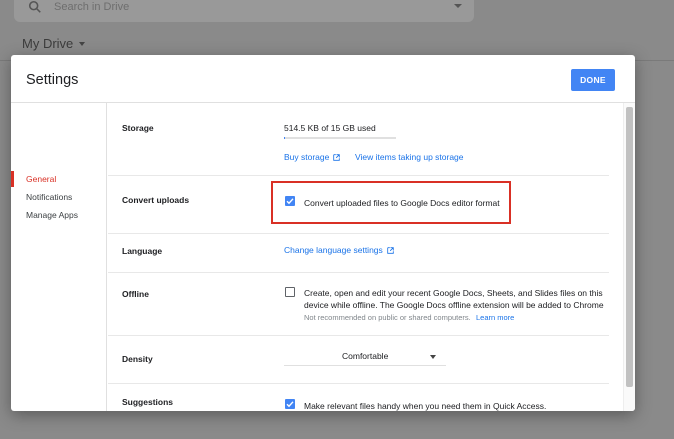 Image resolution: width=674 pixels, height=439 pixels. What do you see at coordinates (593, 80) in the screenshot?
I see `done-button: DONE` at bounding box center [593, 80].